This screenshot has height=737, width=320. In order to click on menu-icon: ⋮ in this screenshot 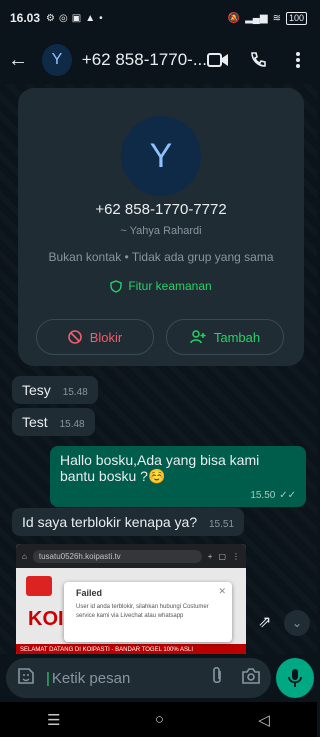, I will do `click(236, 556)`.